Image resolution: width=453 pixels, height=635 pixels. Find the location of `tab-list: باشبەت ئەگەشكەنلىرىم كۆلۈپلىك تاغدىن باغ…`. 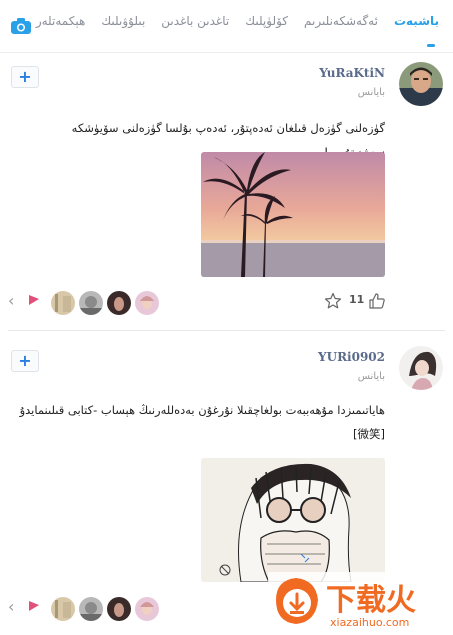

tab-list: باشبەت ئەگەشكەنلىرىم كۆلۈپلىك تاغدىن باغ… is located at coordinates (237, 21).